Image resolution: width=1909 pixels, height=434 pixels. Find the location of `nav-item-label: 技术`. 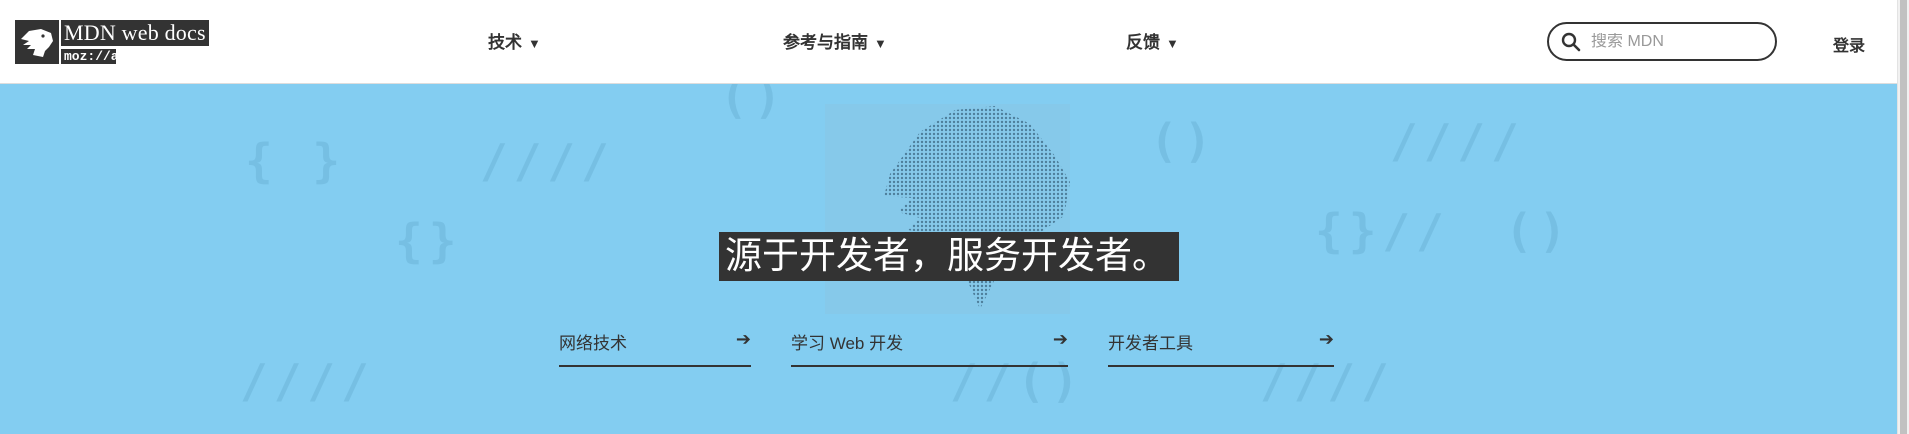

nav-item-label: 技术 is located at coordinates (505, 42).